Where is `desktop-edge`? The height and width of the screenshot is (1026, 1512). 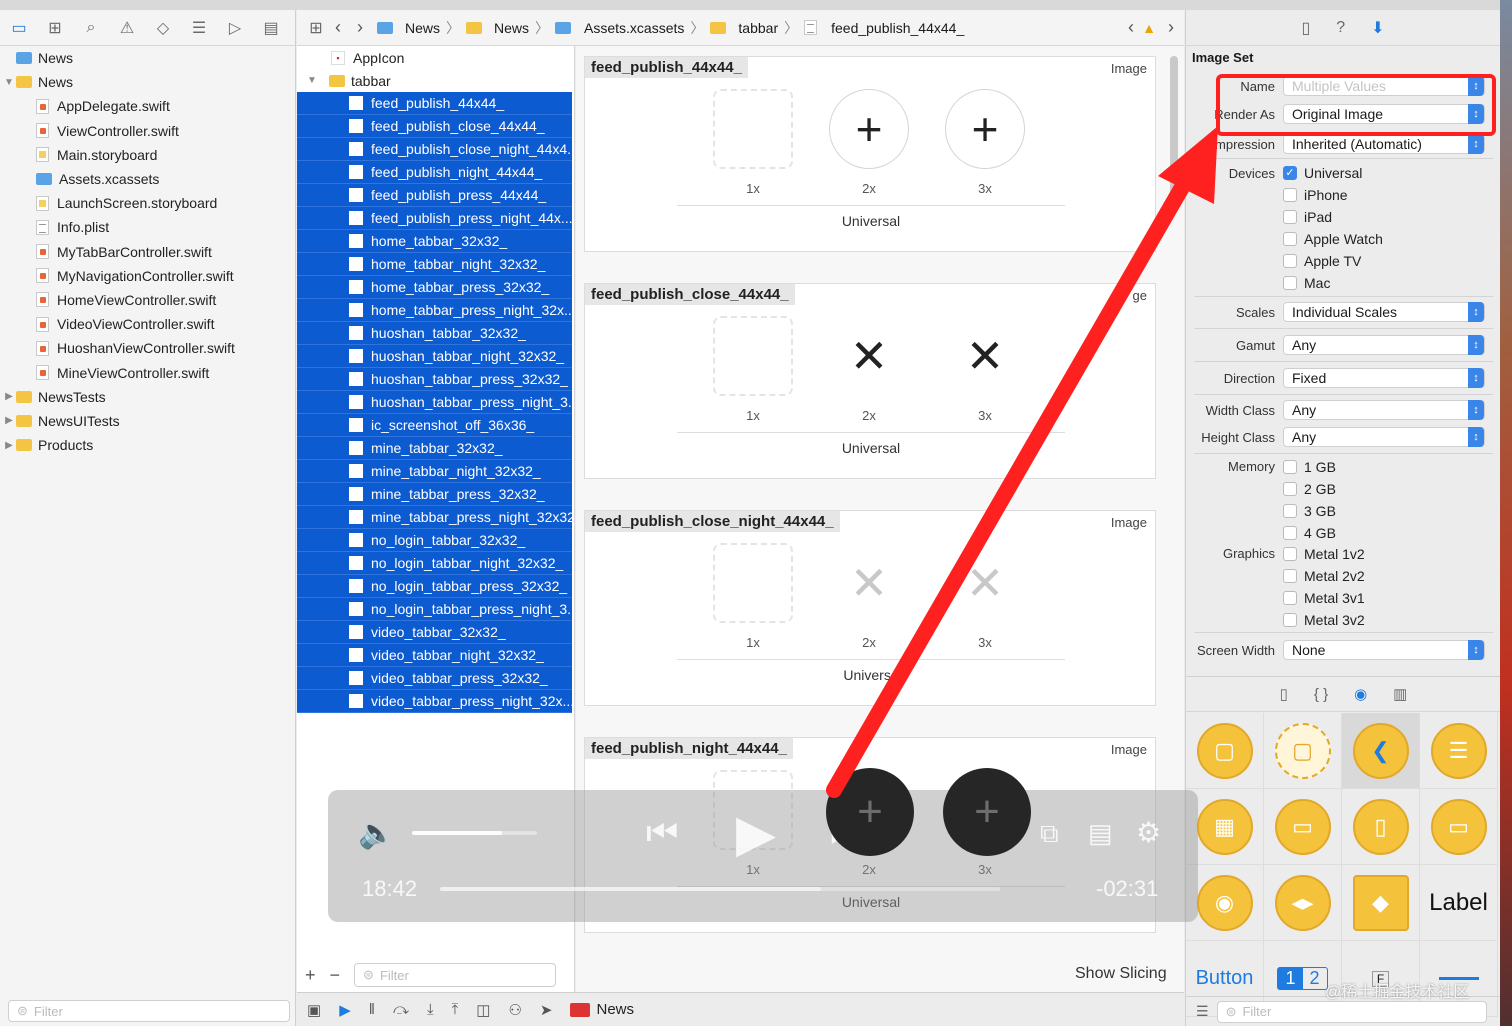 desktop-edge is located at coordinates (1506, 513).